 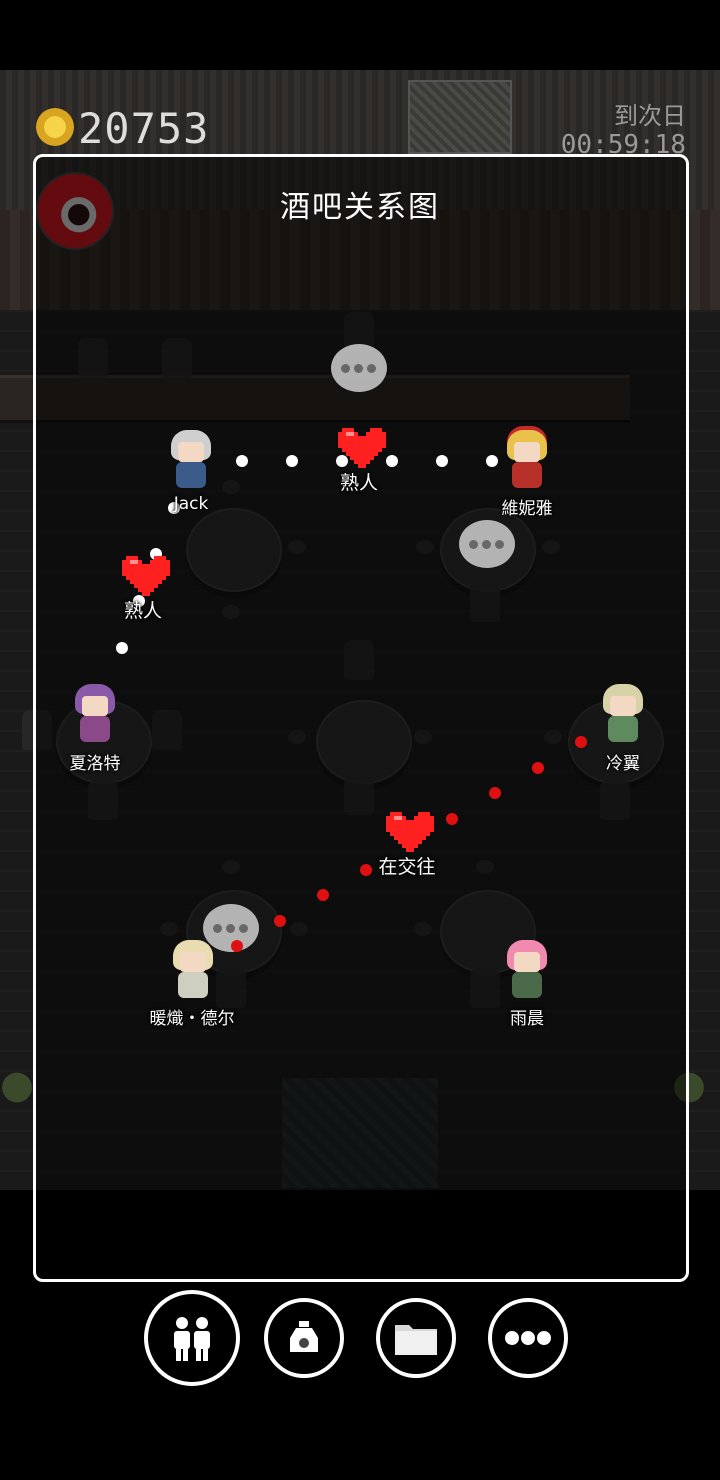 What do you see at coordinates (191, 459) in the screenshot?
I see `character-jack` at bounding box center [191, 459].